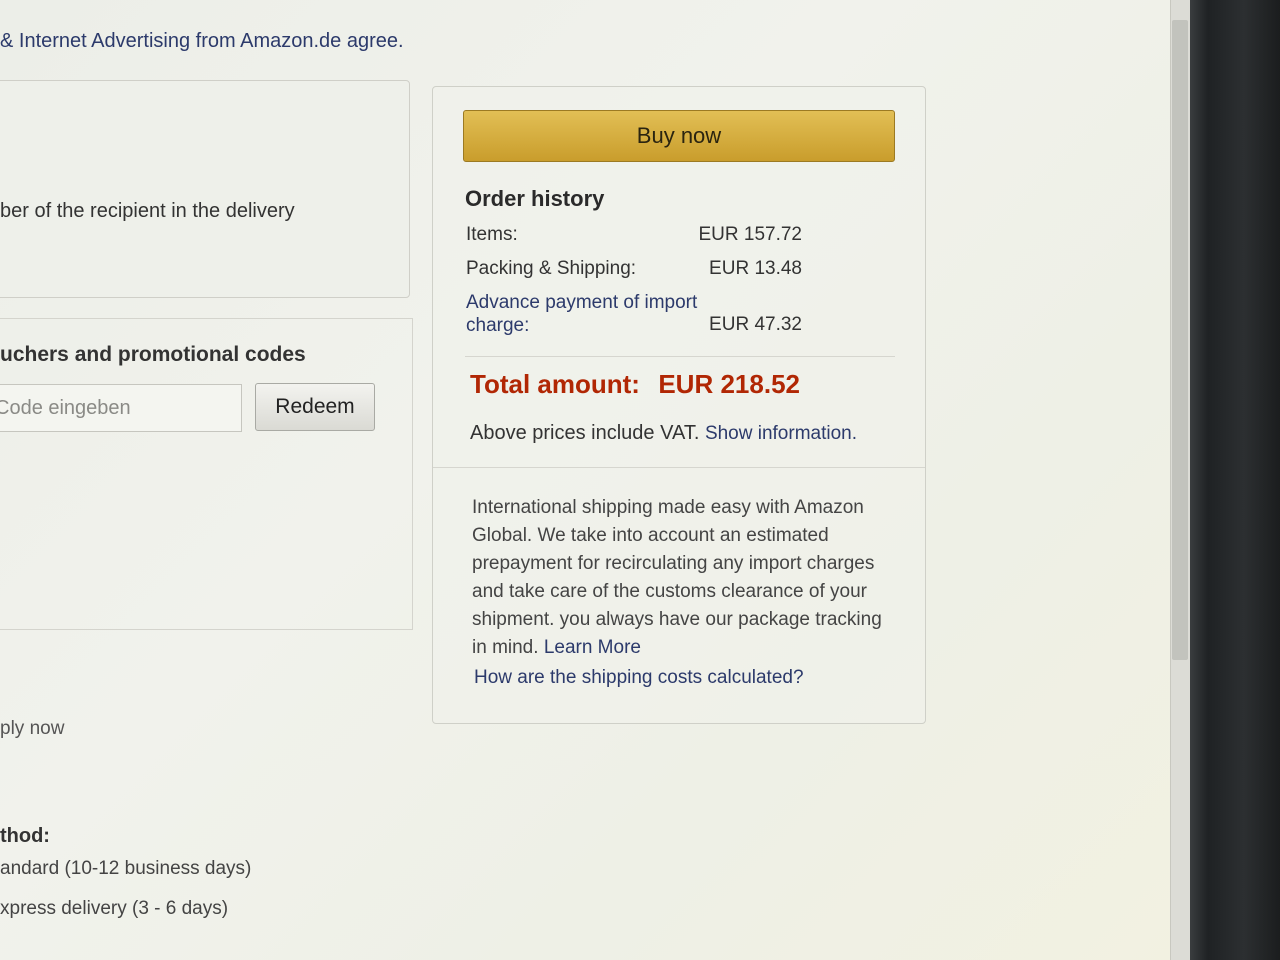 The width and height of the screenshot is (1280, 960). Describe the element at coordinates (680, 356) in the screenshot. I see `total-divider` at that location.